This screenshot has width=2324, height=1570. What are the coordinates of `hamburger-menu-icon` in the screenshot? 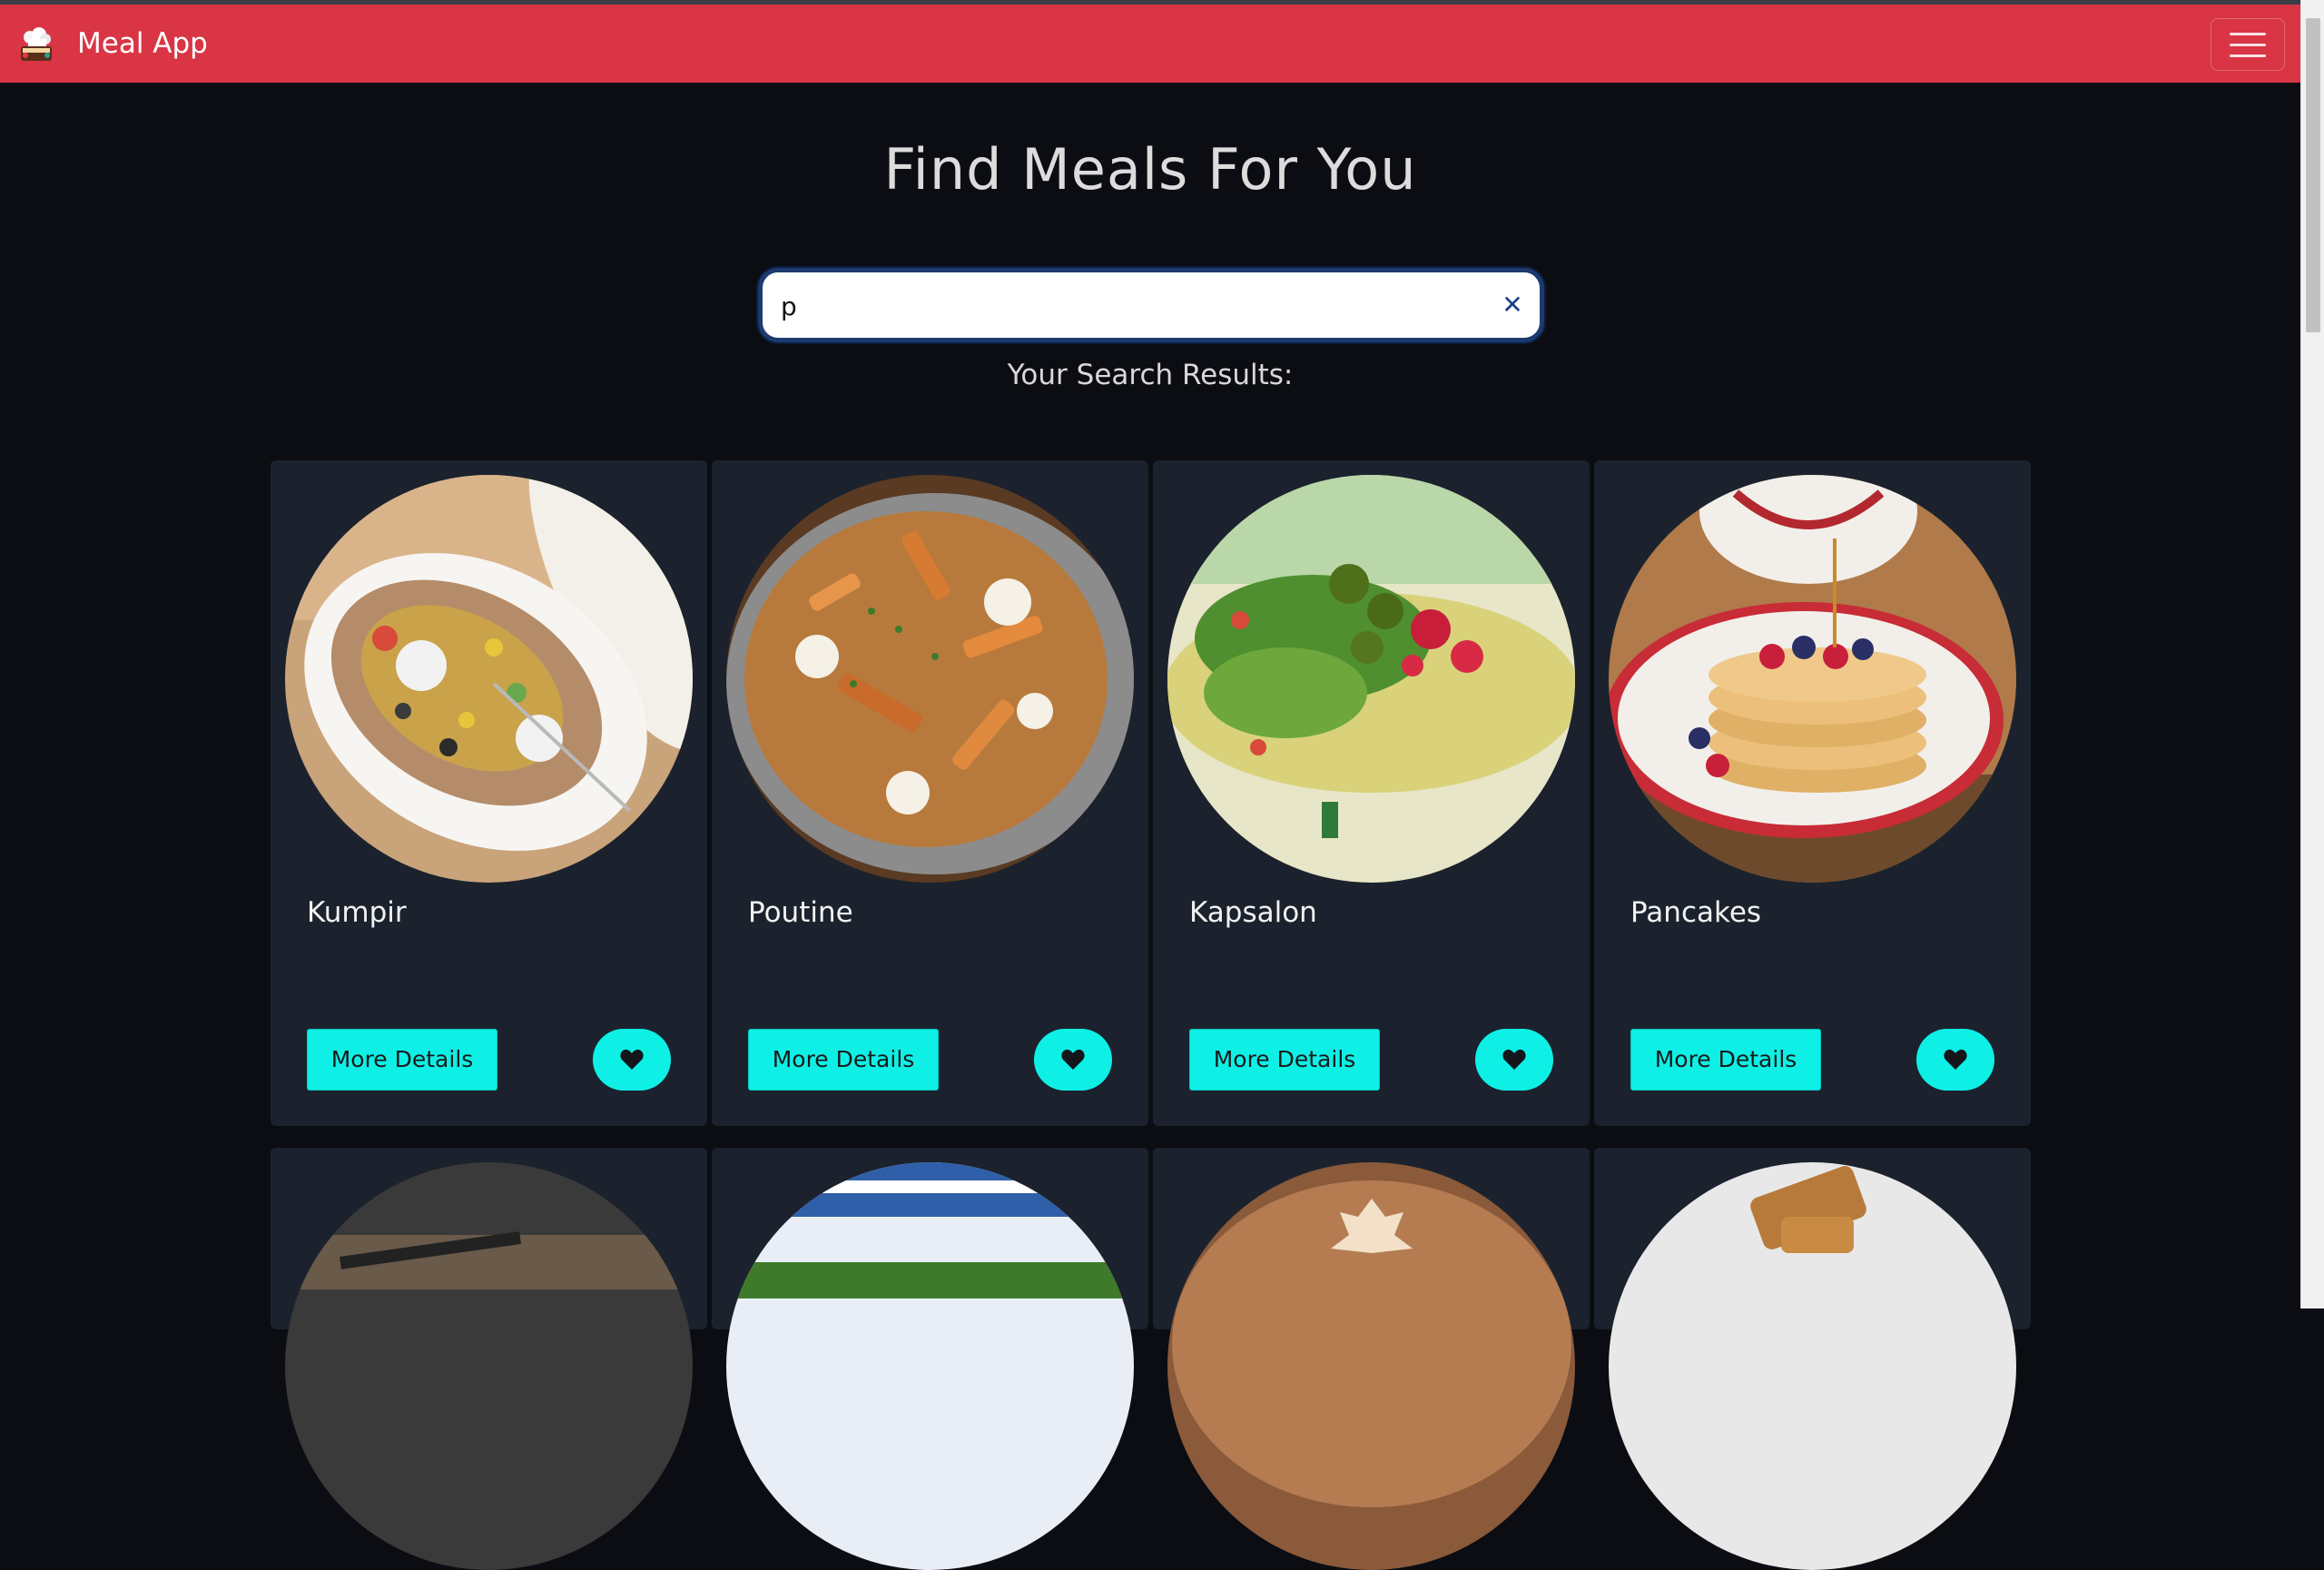 It's located at (2248, 45).